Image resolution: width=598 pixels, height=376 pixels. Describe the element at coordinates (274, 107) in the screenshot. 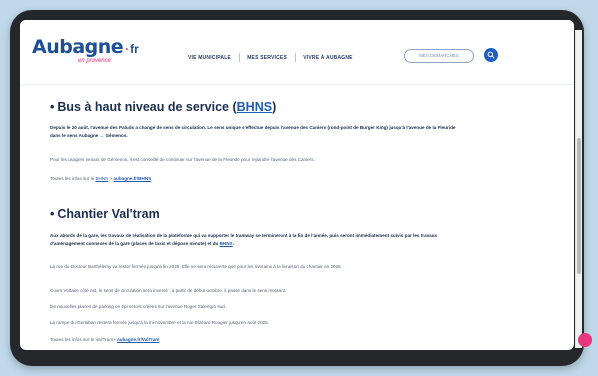

I see `section-title-suffix: )` at that location.